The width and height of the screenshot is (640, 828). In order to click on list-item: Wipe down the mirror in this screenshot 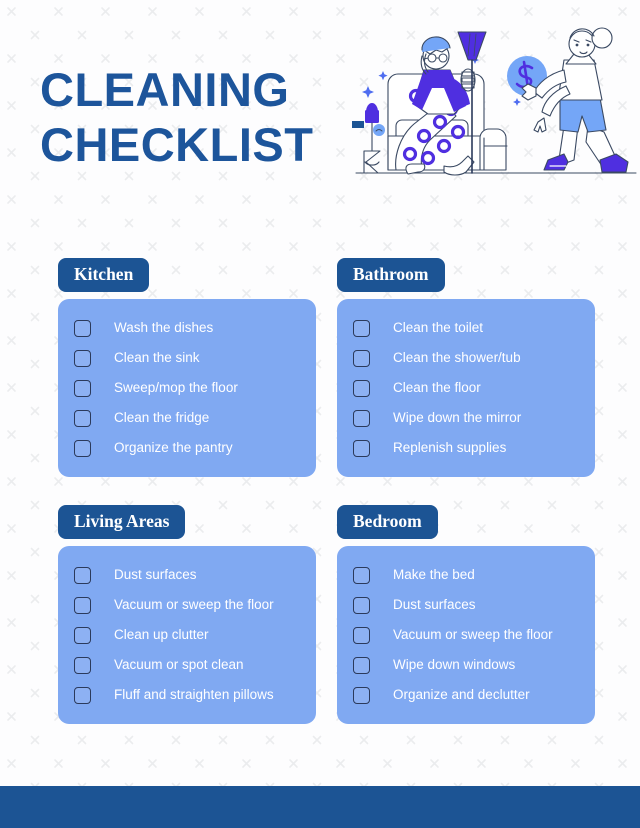, I will do `click(467, 418)`.